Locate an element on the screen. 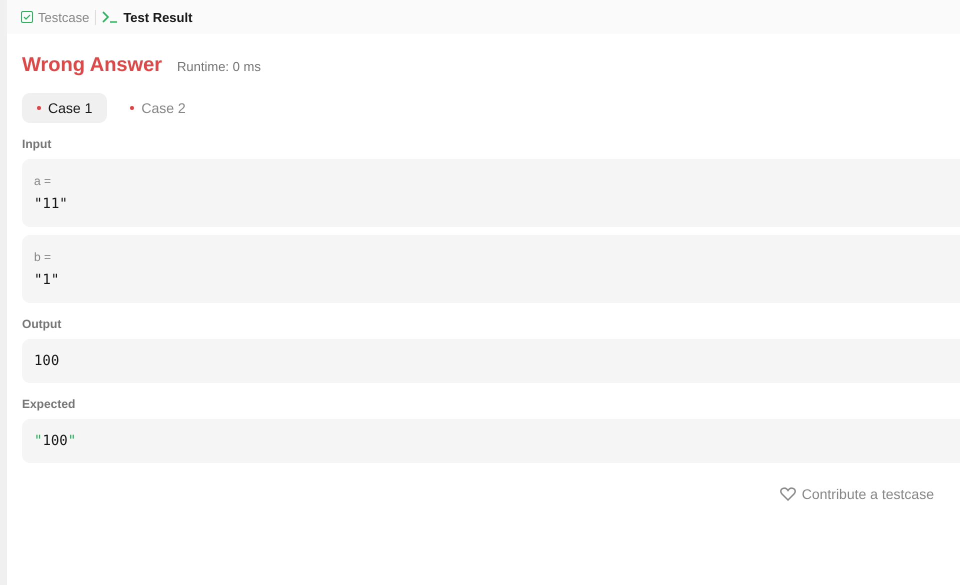  parameter-value: "1" is located at coordinates (47, 280).